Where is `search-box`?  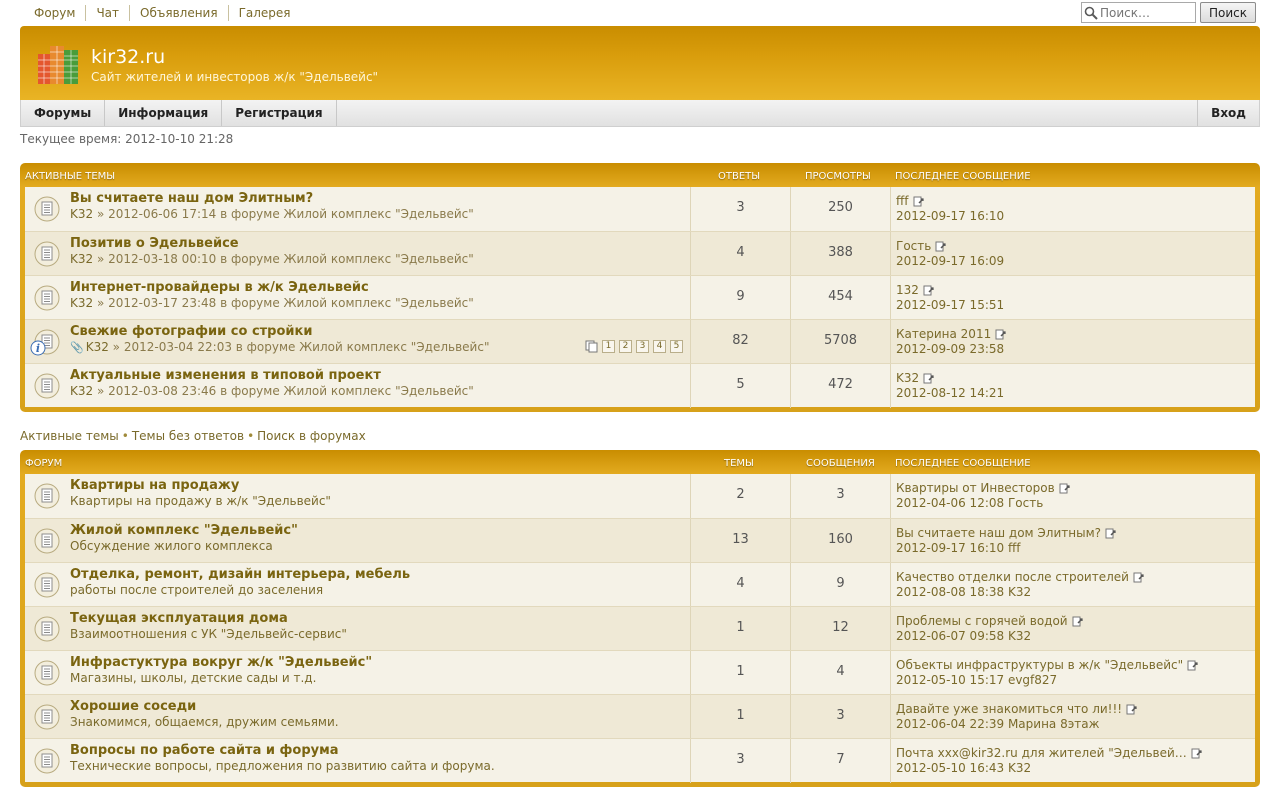 search-box is located at coordinates (1138, 12).